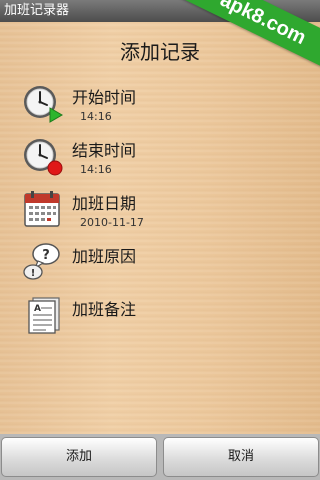 This screenshot has width=320, height=480. Describe the element at coordinates (104, 309) in the screenshot. I see `notes-label: 加班备注` at that location.